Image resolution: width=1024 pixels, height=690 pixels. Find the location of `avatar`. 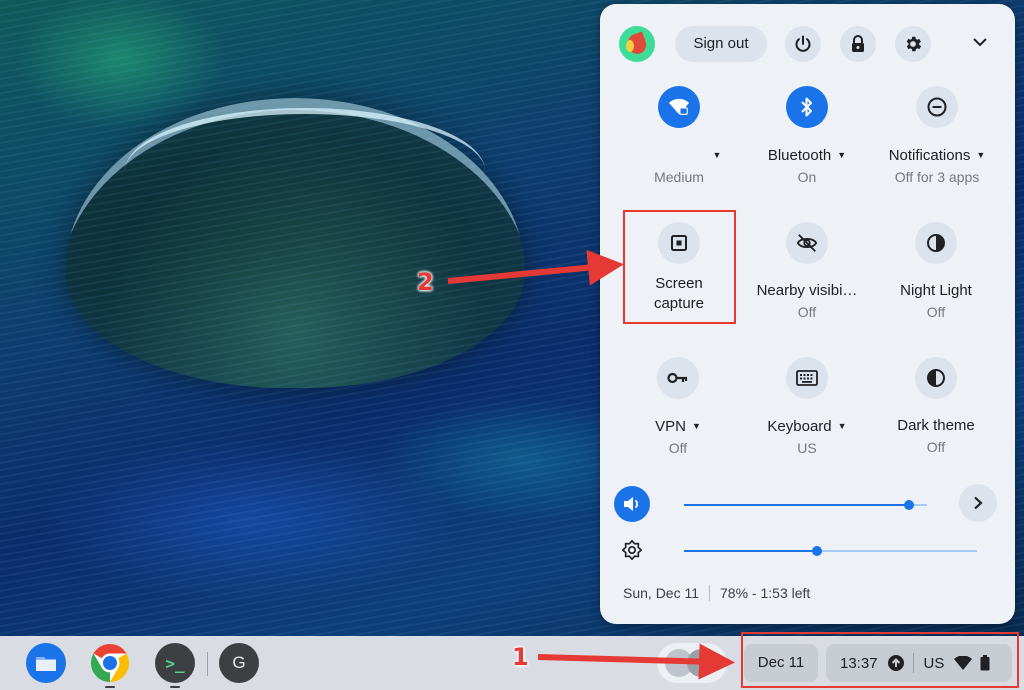

avatar is located at coordinates (637, 44).